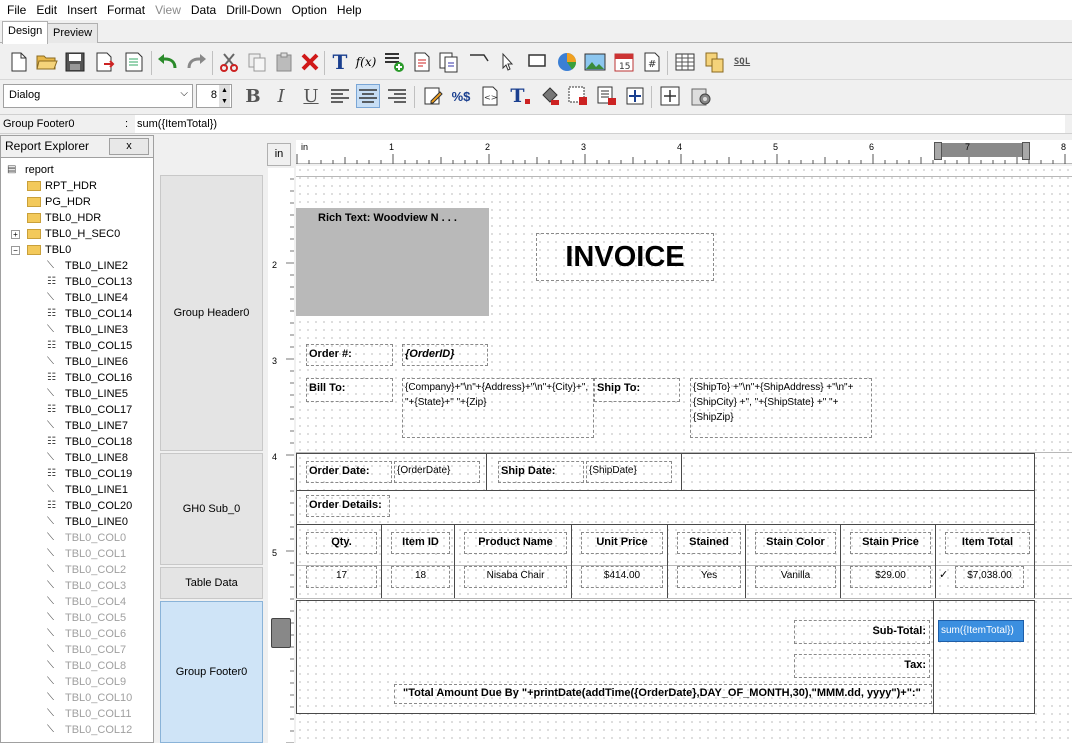 The height and width of the screenshot is (743, 1072). Describe the element at coordinates (349, 390) in the screenshot. I see `bill-to-label: Bill To:` at that location.